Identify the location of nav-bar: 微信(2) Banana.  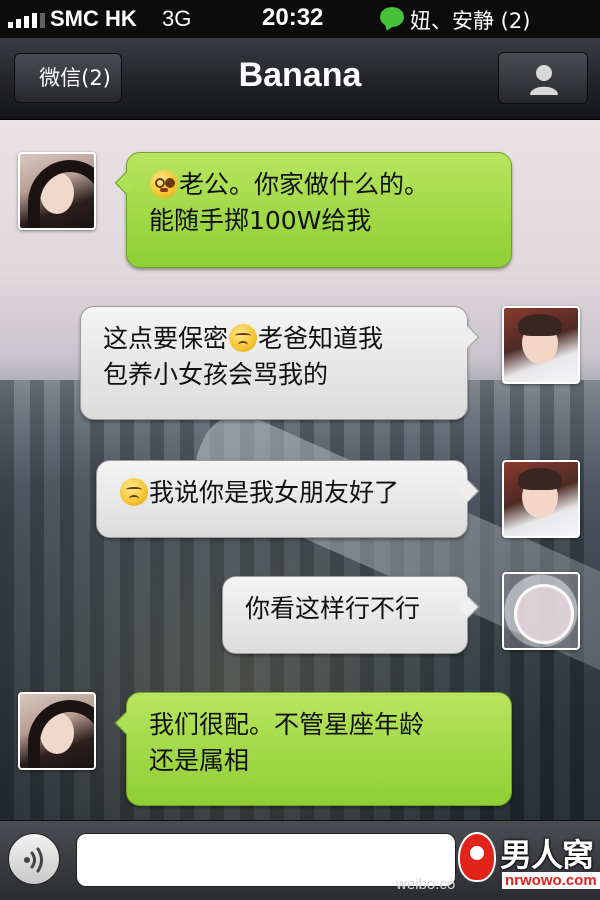
(300, 79).